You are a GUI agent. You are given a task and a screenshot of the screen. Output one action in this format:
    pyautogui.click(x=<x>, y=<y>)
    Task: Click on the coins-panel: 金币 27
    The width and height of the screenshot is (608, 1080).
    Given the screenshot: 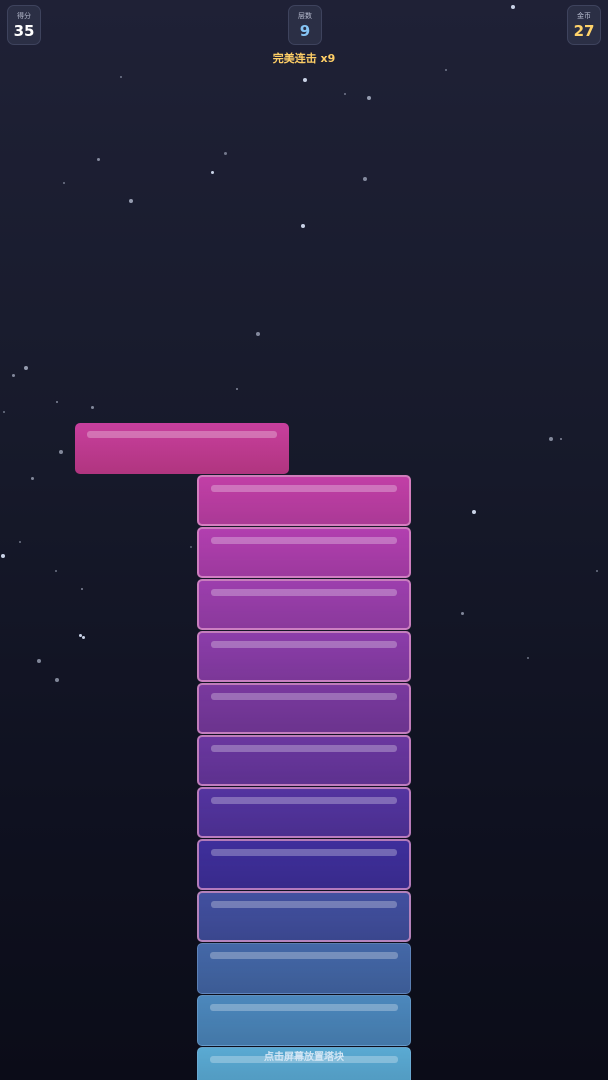 What is the action you would take?
    pyautogui.click(x=584, y=25)
    